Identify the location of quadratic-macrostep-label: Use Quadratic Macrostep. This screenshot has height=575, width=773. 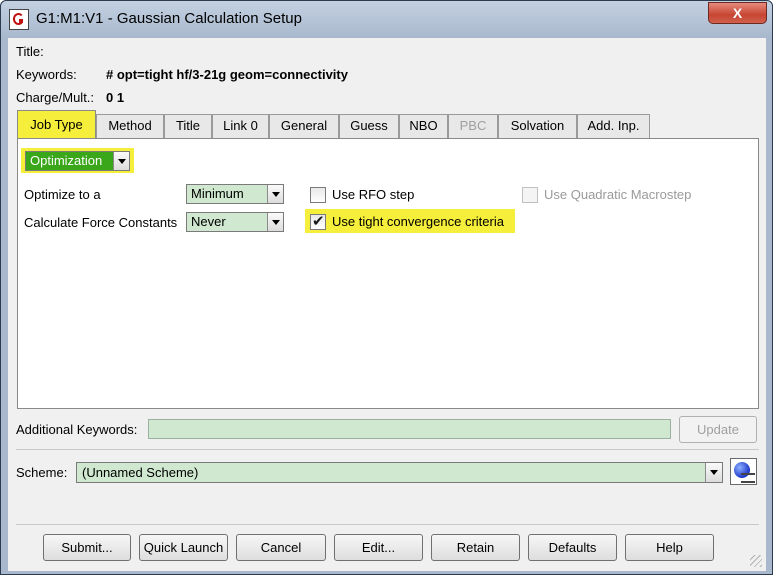
(618, 194).